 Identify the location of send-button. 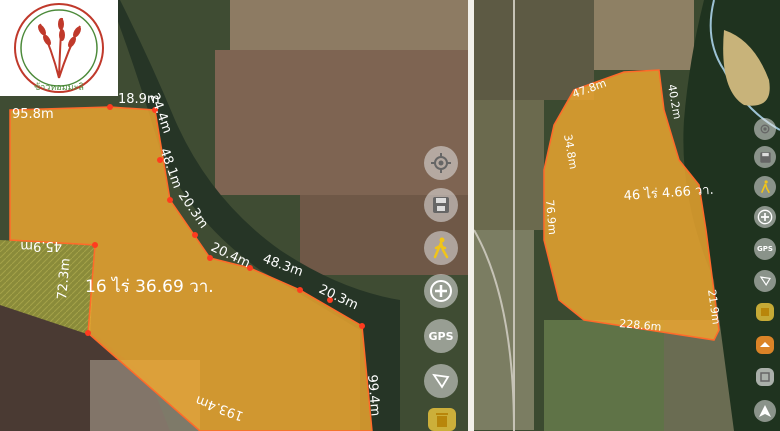
(765, 411).